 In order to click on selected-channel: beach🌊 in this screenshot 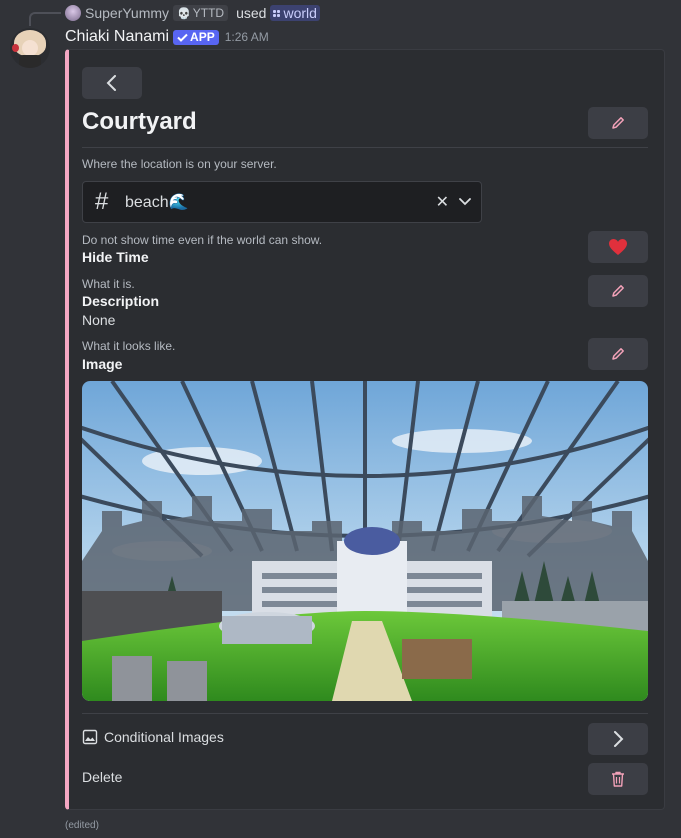, I will do `click(157, 202)`.